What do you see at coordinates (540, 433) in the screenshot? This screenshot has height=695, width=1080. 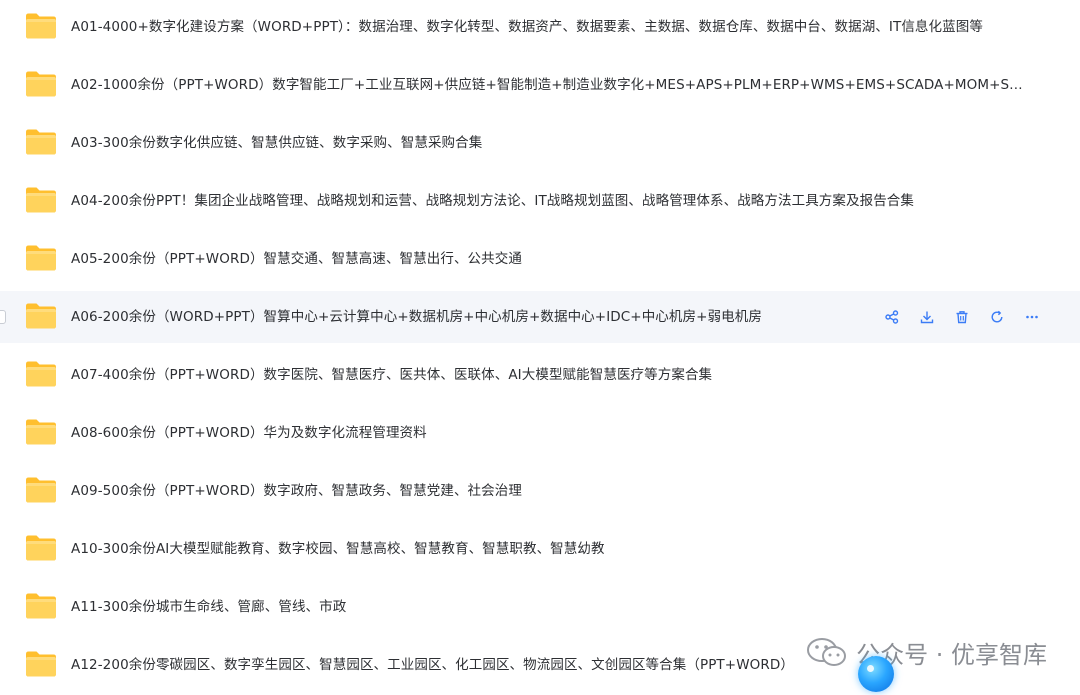 I see `file-row: A08-600余份（PPT+WORD）华为及数字化流程管理资料` at bounding box center [540, 433].